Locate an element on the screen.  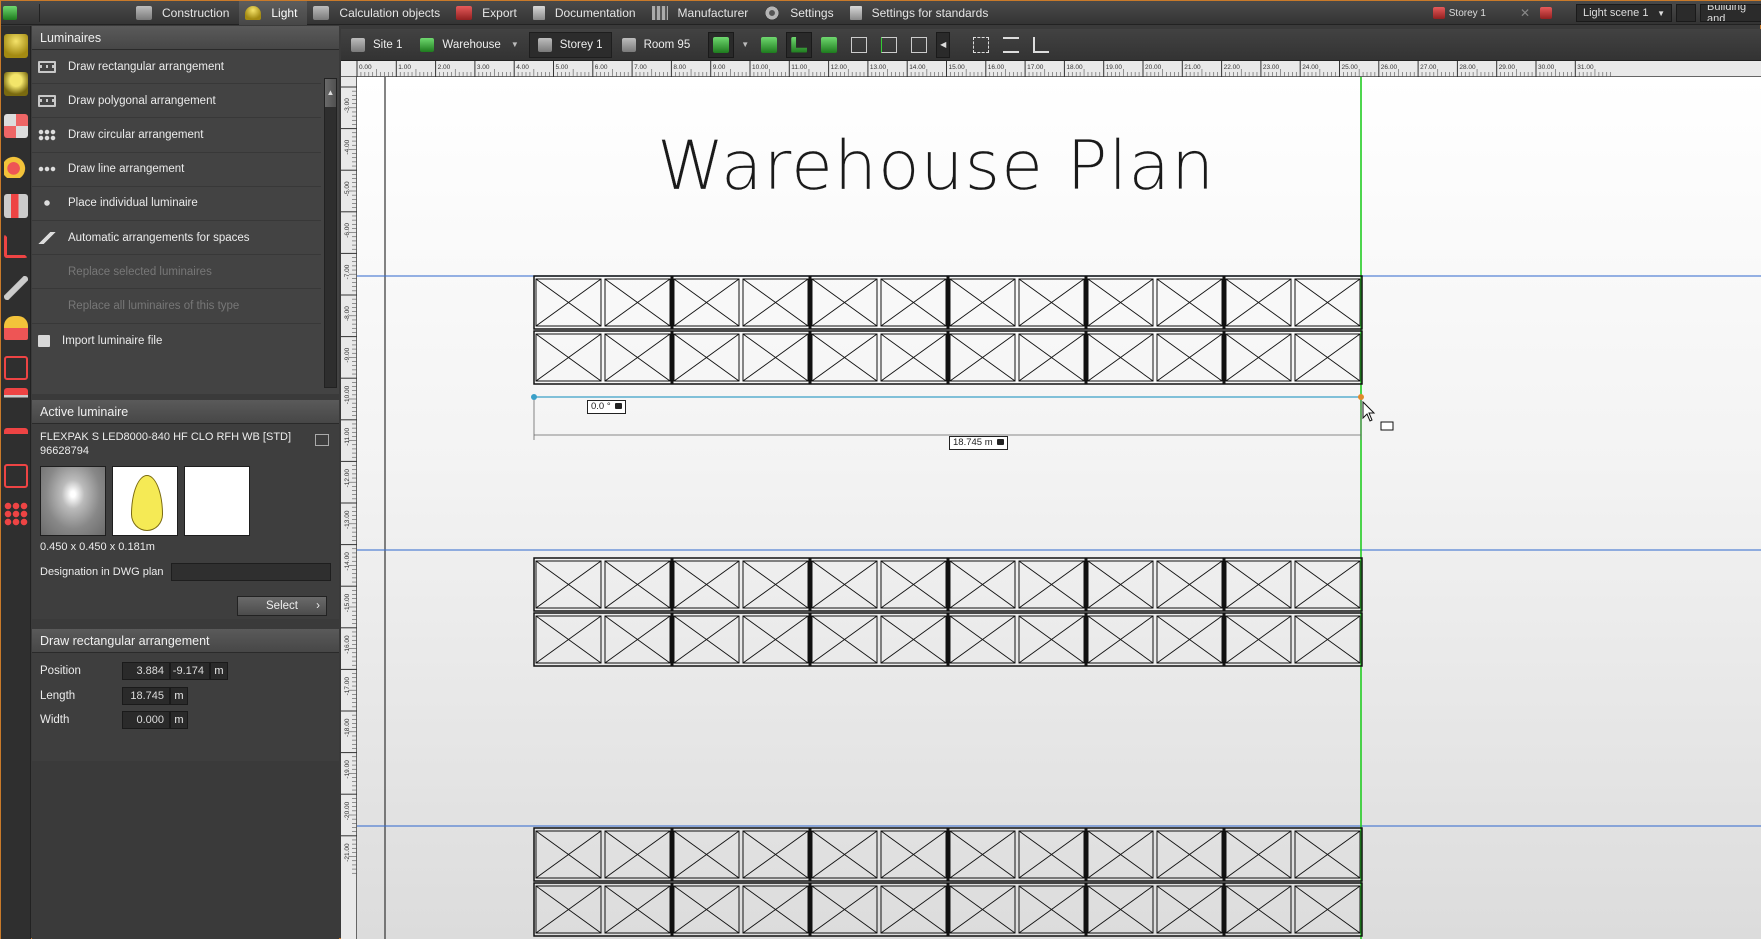
menu-manufacturer: Manufacturer is located at coordinates (702, 13).